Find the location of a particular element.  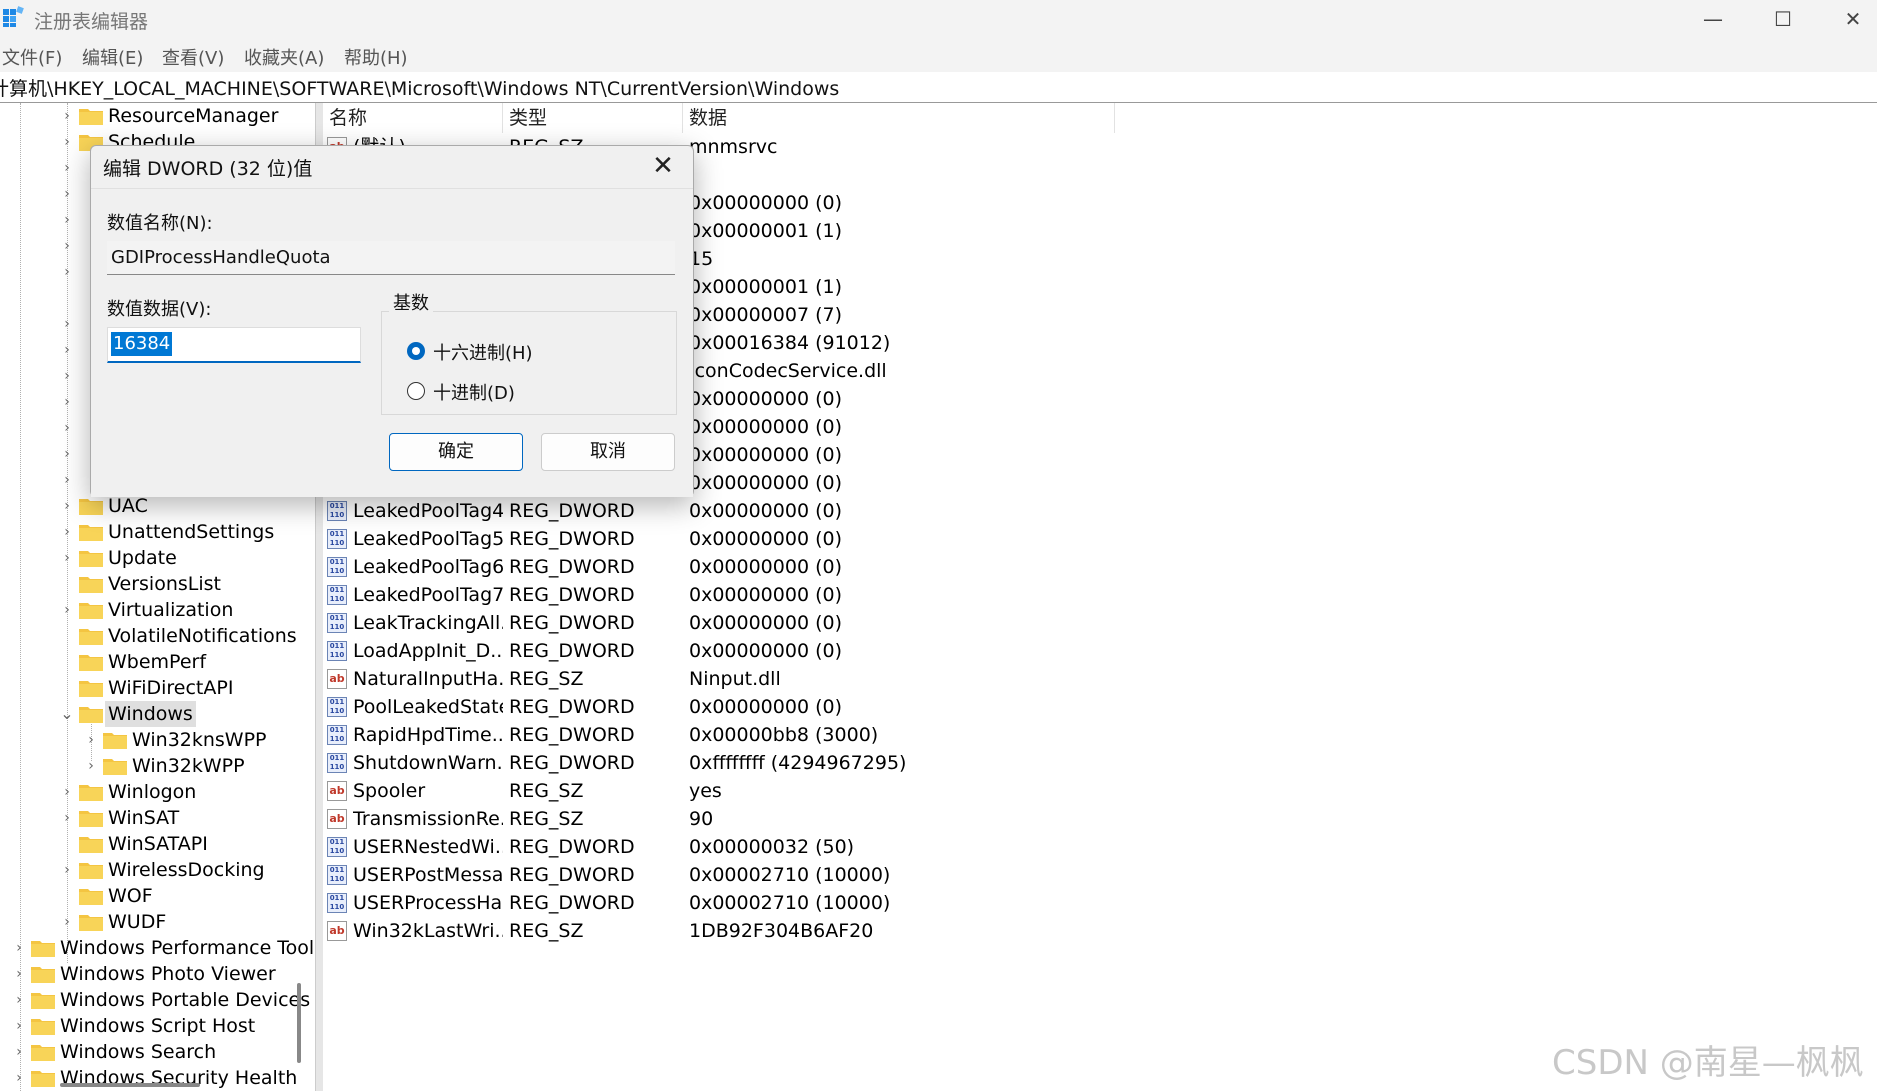

list-row: PoolLeakedState REG_DWORD 0x00000000 (0) is located at coordinates (823, 707).